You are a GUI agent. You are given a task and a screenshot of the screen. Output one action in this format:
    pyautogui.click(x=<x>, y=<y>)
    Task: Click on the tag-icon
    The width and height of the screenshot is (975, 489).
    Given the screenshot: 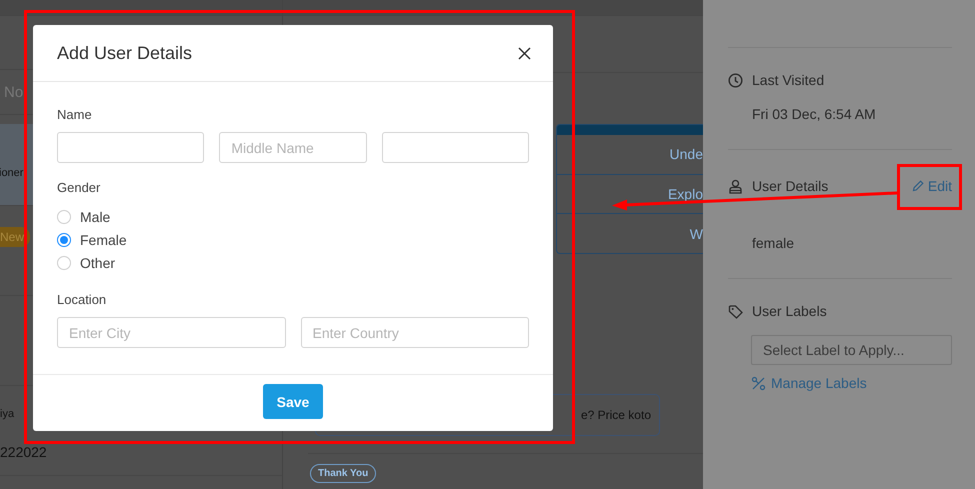 What is the action you would take?
    pyautogui.click(x=735, y=311)
    